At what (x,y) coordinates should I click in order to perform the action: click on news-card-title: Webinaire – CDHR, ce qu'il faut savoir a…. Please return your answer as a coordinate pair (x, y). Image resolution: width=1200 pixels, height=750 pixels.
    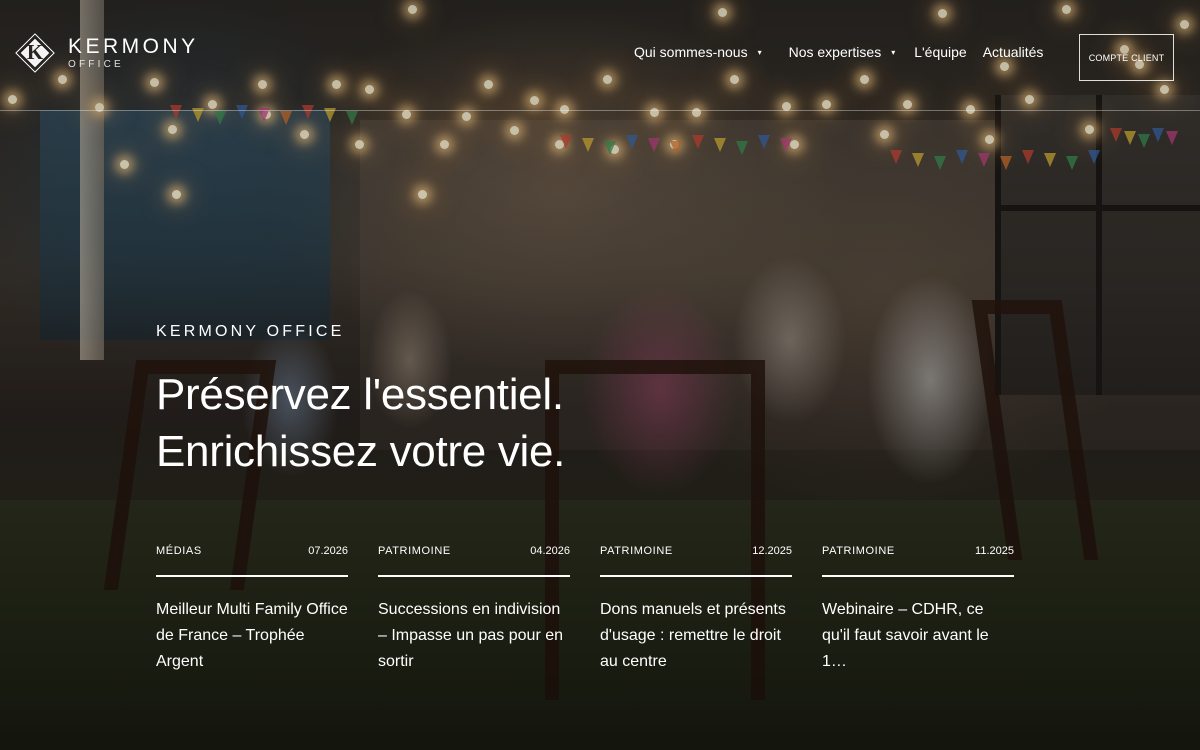
    Looking at the image, I should click on (918, 636).